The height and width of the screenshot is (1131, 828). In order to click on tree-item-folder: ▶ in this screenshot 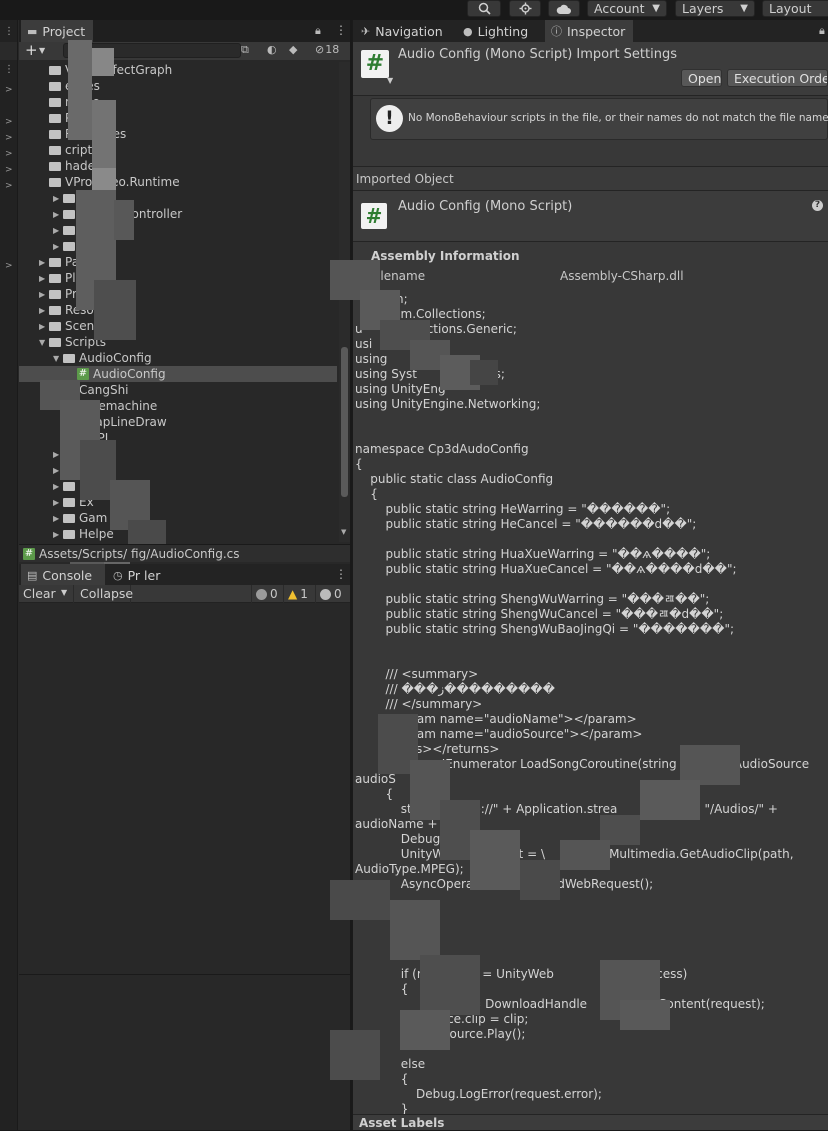, I will do `click(178, 230)`.